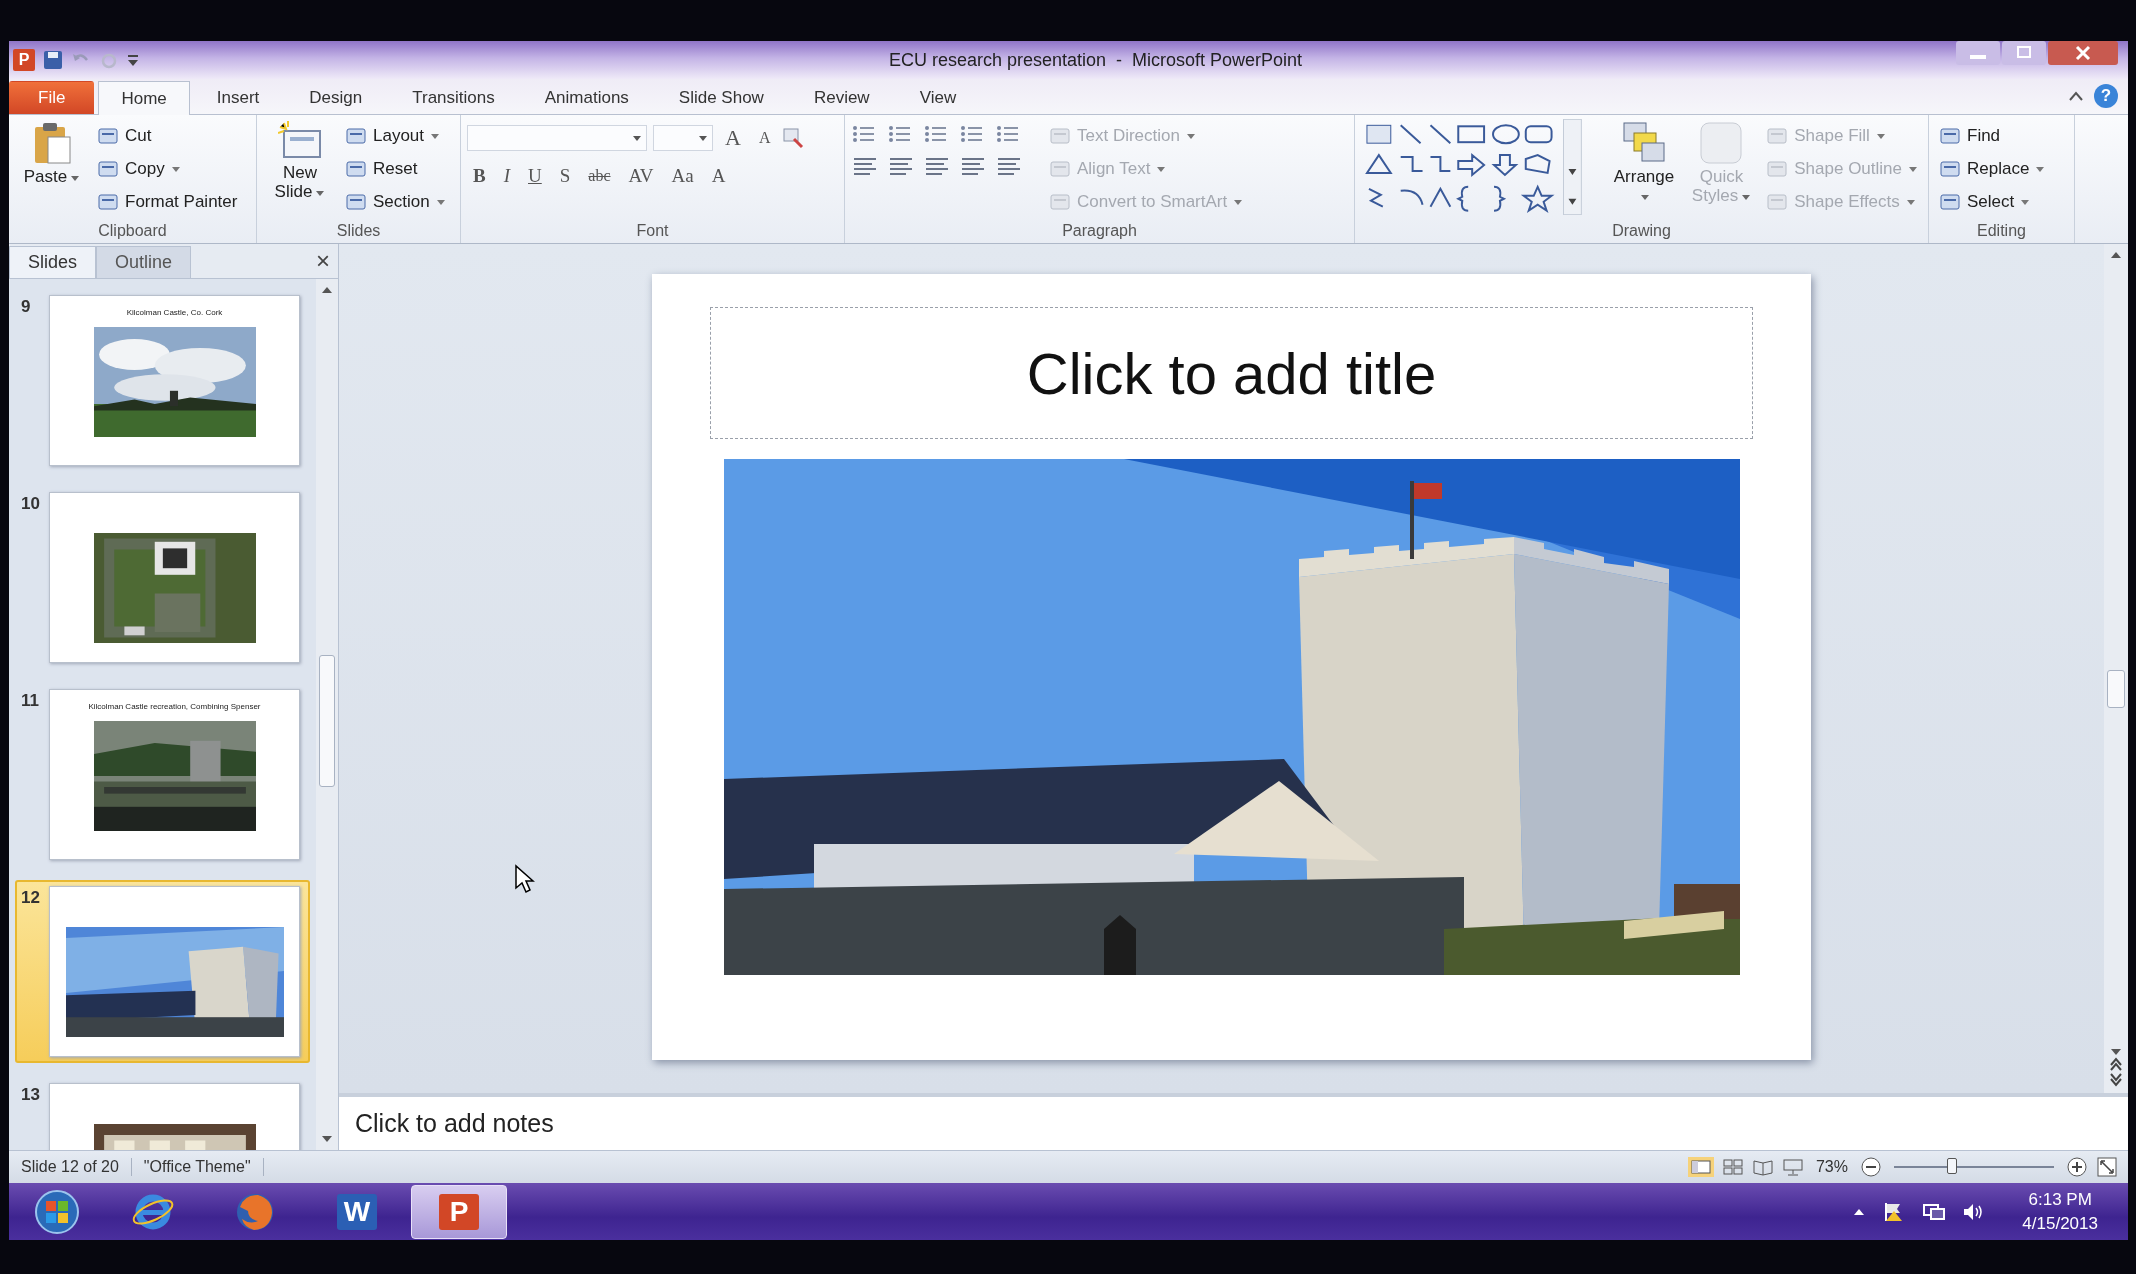  What do you see at coordinates (479, 176) in the screenshot?
I see `font-format-button: B` at bounding box center [479, 176].